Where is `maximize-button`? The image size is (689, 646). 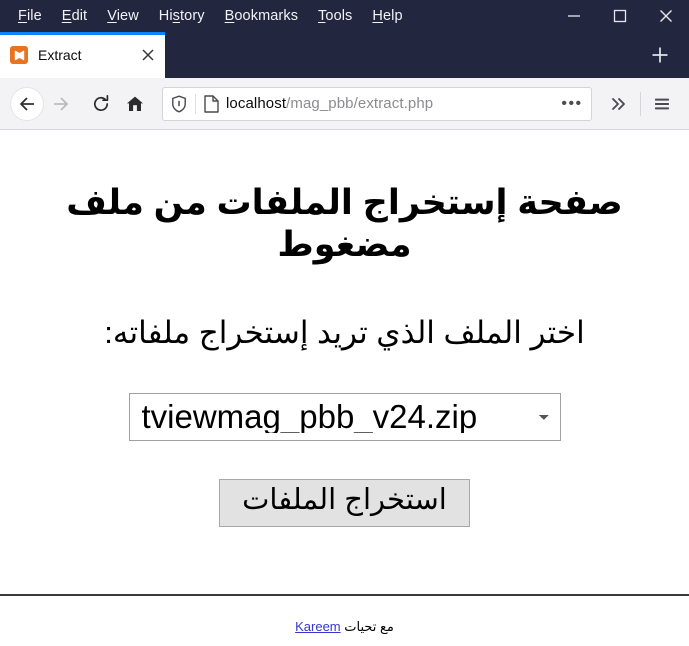 maximize-button is located at coordinates (620, 16).